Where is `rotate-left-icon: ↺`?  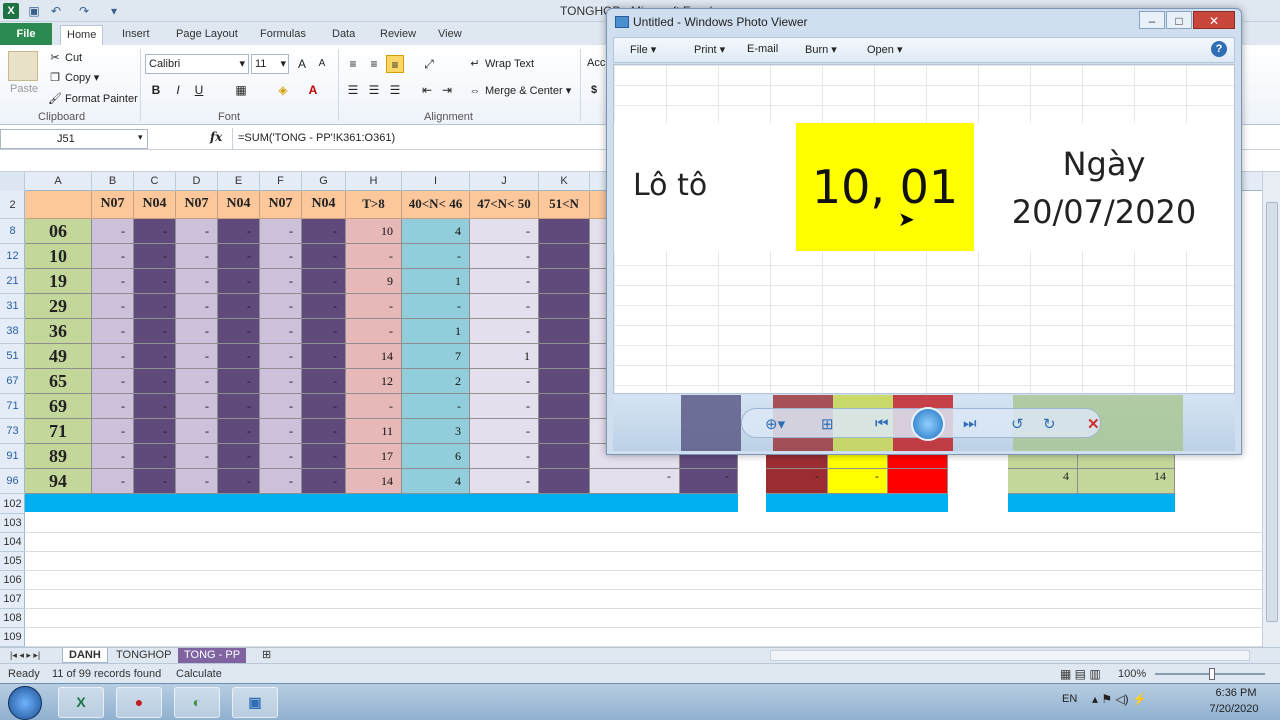
rotate-left-icon: ↺ is located at coordinates (1017, 424).